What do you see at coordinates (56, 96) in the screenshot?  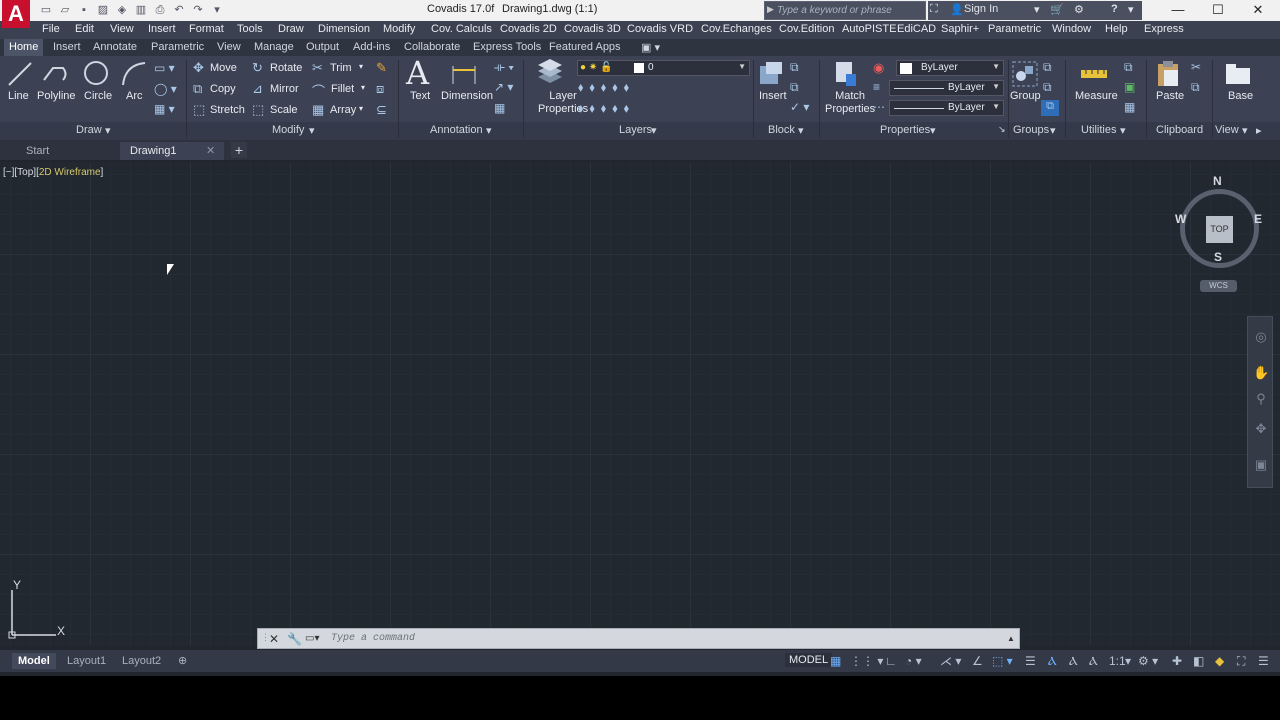 I see `polyline-button: Polyline` at bounding box center [56, 96].